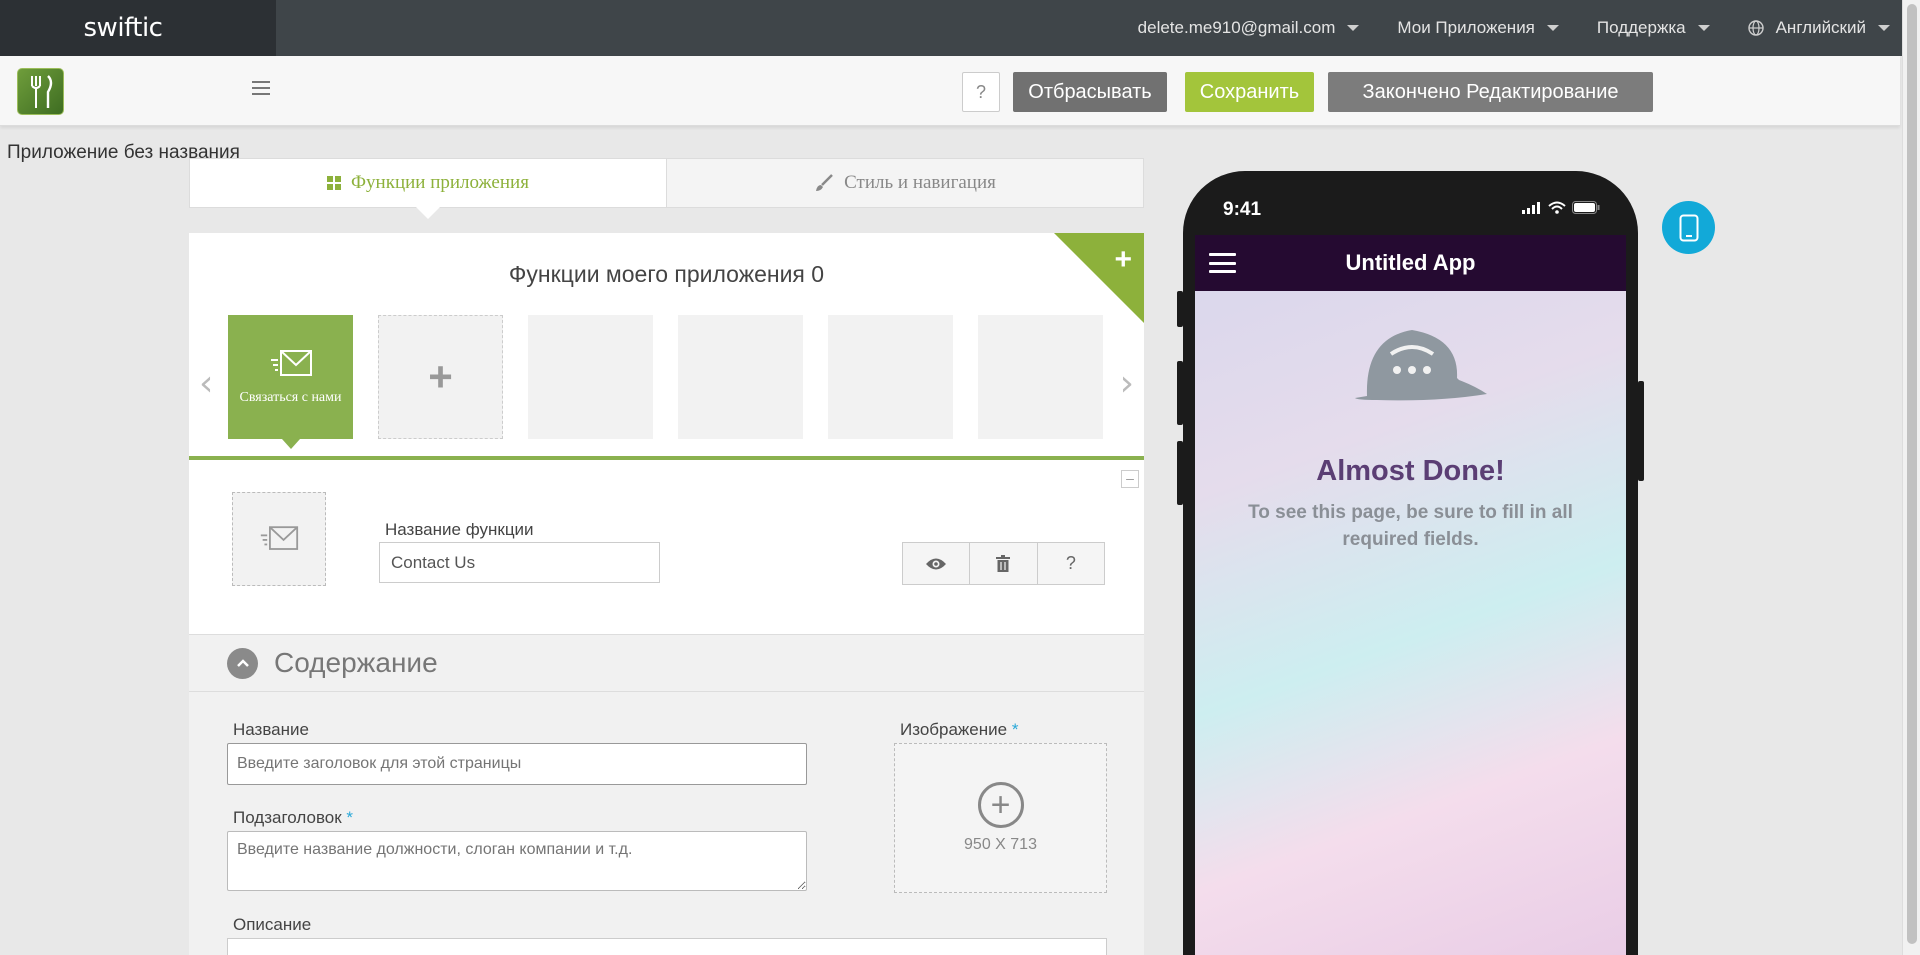  What do you see at coordinates (667, 946) in the screenshot?
I see `description-editor-toolbar` at bounding box center [667, 946].